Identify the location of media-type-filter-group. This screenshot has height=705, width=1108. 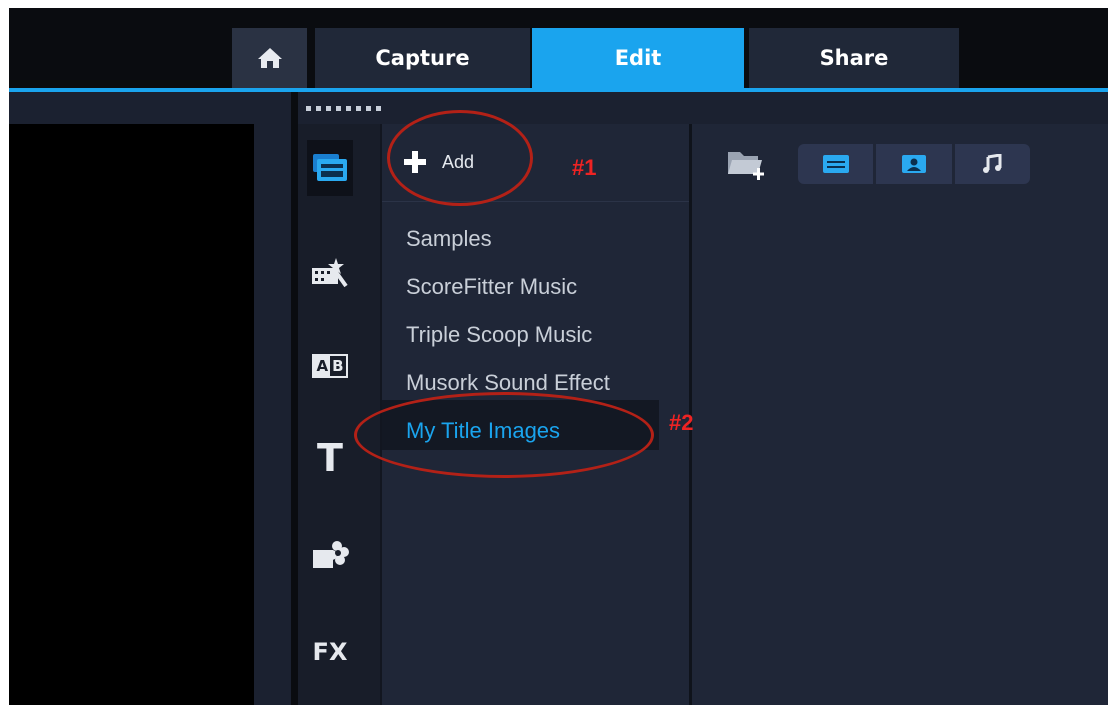
(914, 164).